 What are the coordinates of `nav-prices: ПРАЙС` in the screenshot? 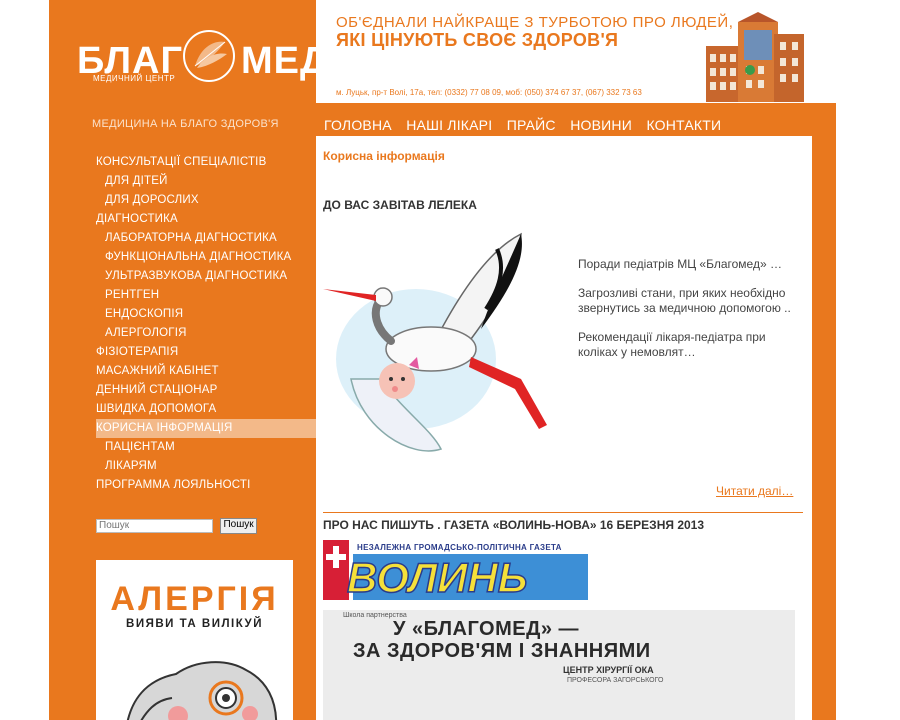 It's located at (531, 125).